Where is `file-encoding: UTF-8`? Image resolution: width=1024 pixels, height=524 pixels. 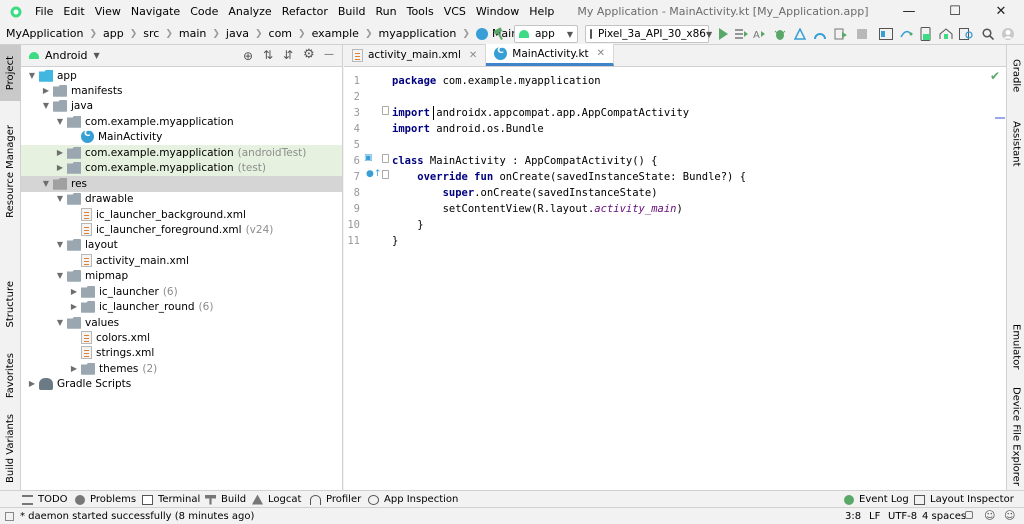 file-encoding: UTF-8 is located at coordinates (902, 516).